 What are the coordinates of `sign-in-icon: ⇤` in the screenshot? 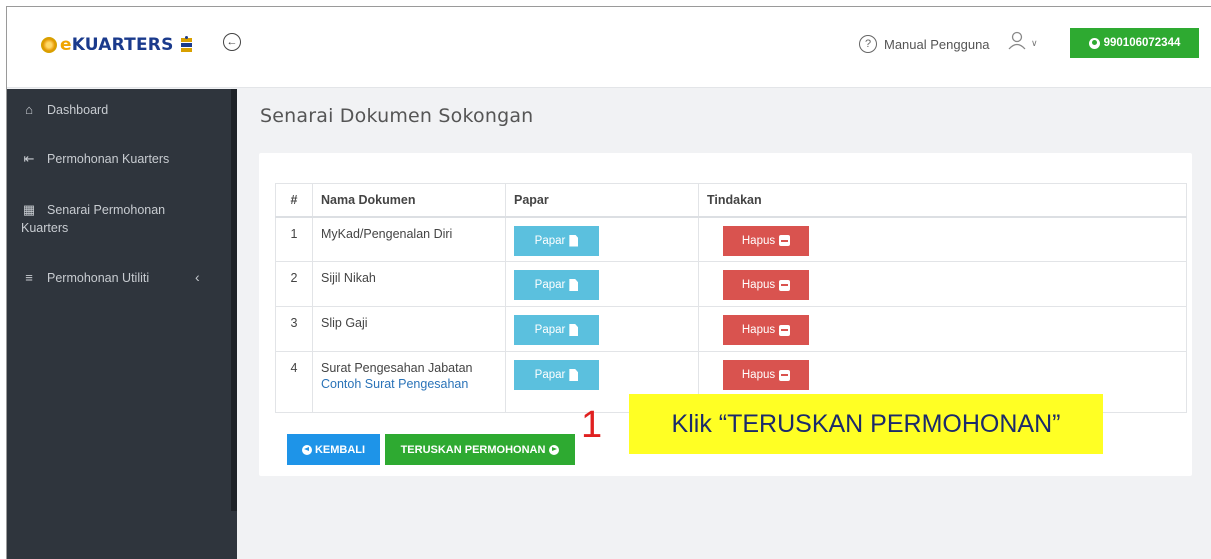 It's located at (29, 158).